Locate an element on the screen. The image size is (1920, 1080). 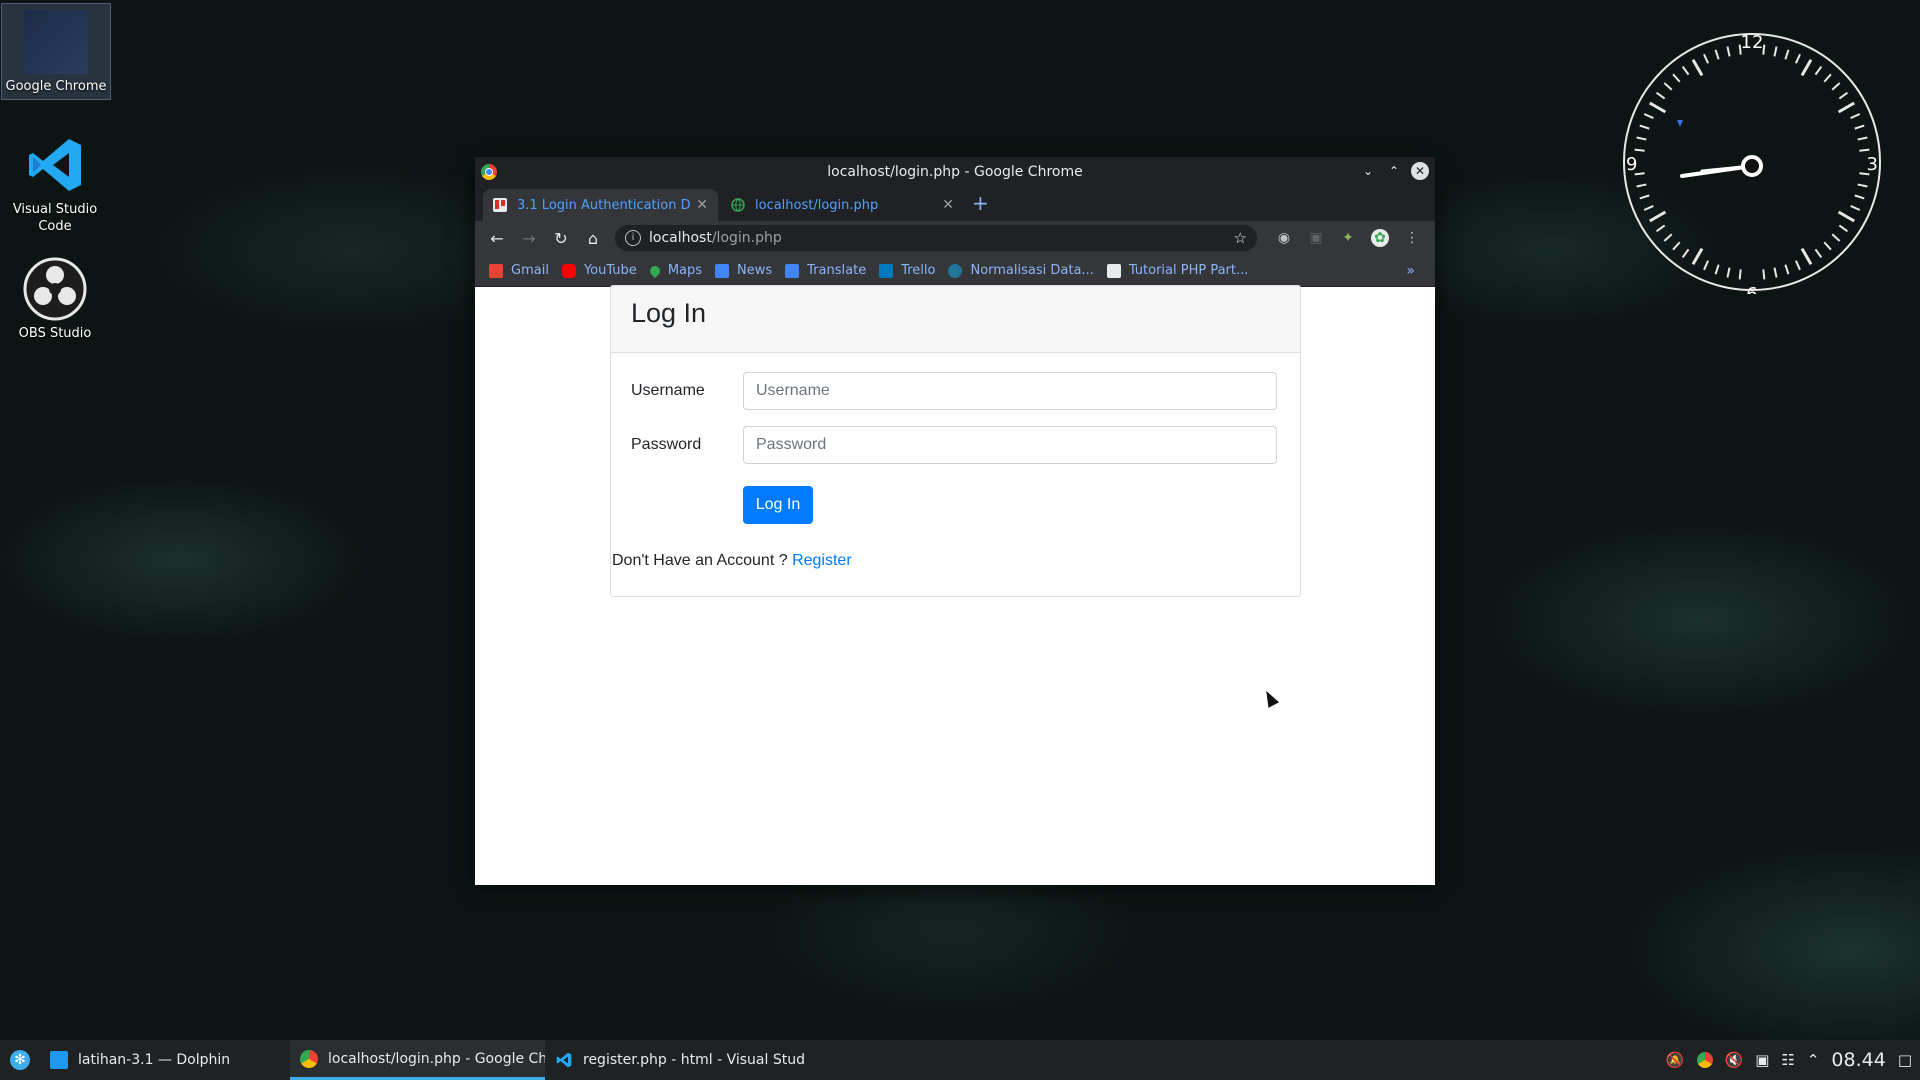
desktop-icon-vscode: Visual Studio Code is located at coordinates (55, 184).